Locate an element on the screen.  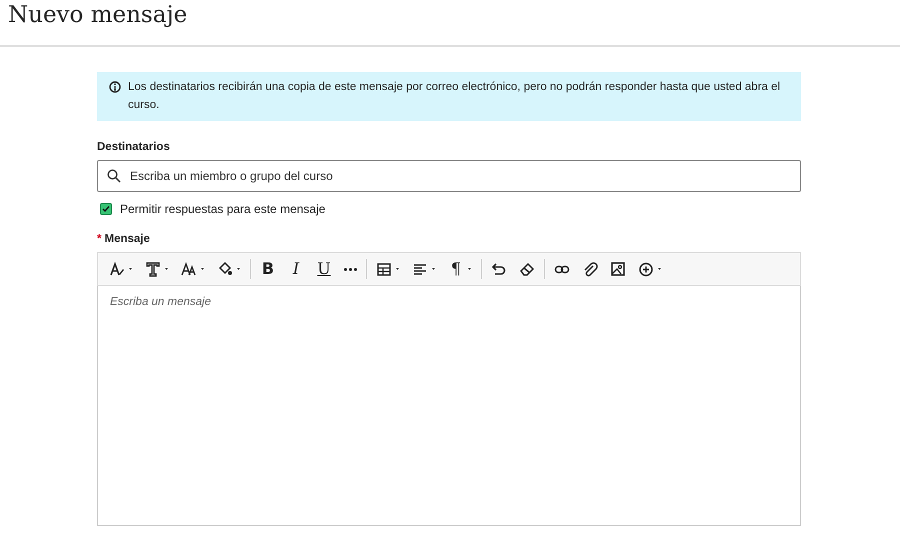
more-icon is located at coordinates (350, 269).